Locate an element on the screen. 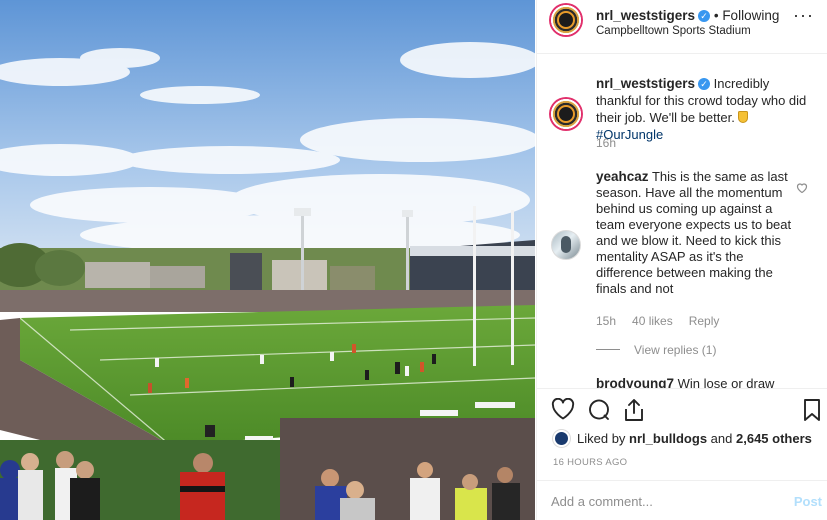  post-comment-button: Post is located at coordinates (808, 501).